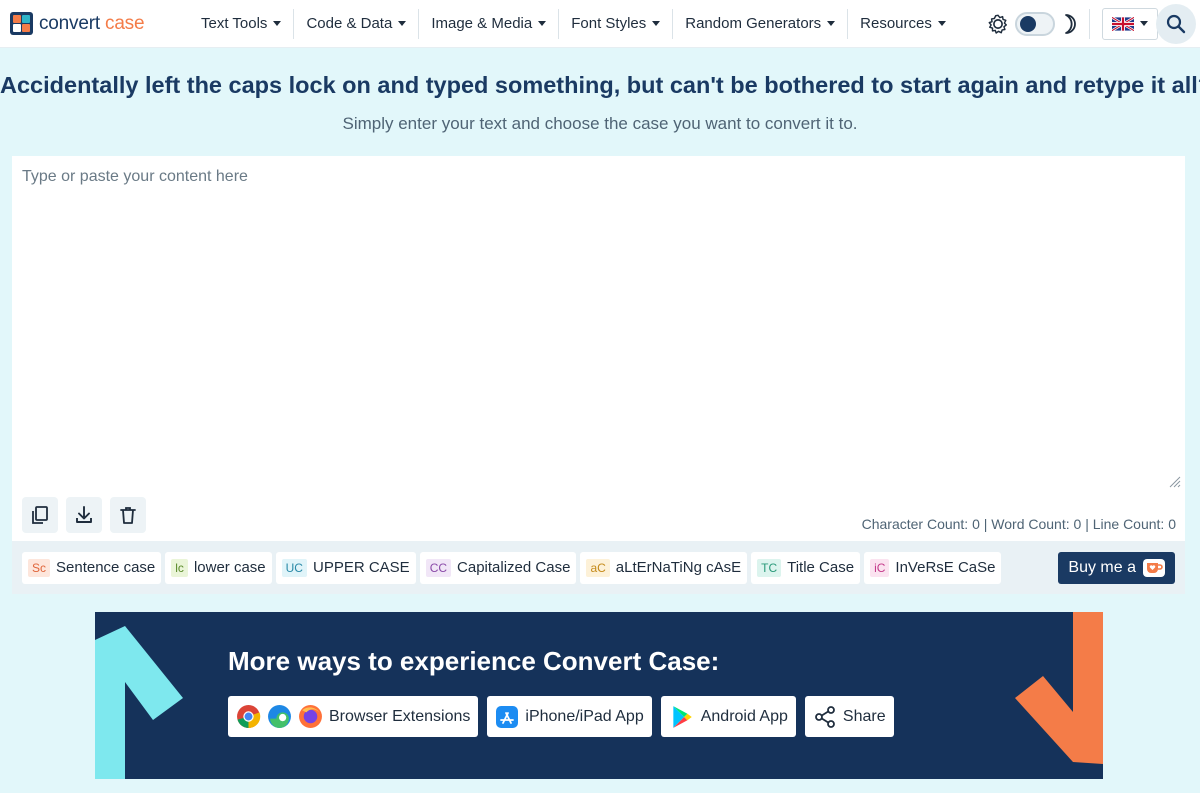 The height and width of the screenshot is (793, 1200). I want to click on firefox-icon, so click(310, 716).